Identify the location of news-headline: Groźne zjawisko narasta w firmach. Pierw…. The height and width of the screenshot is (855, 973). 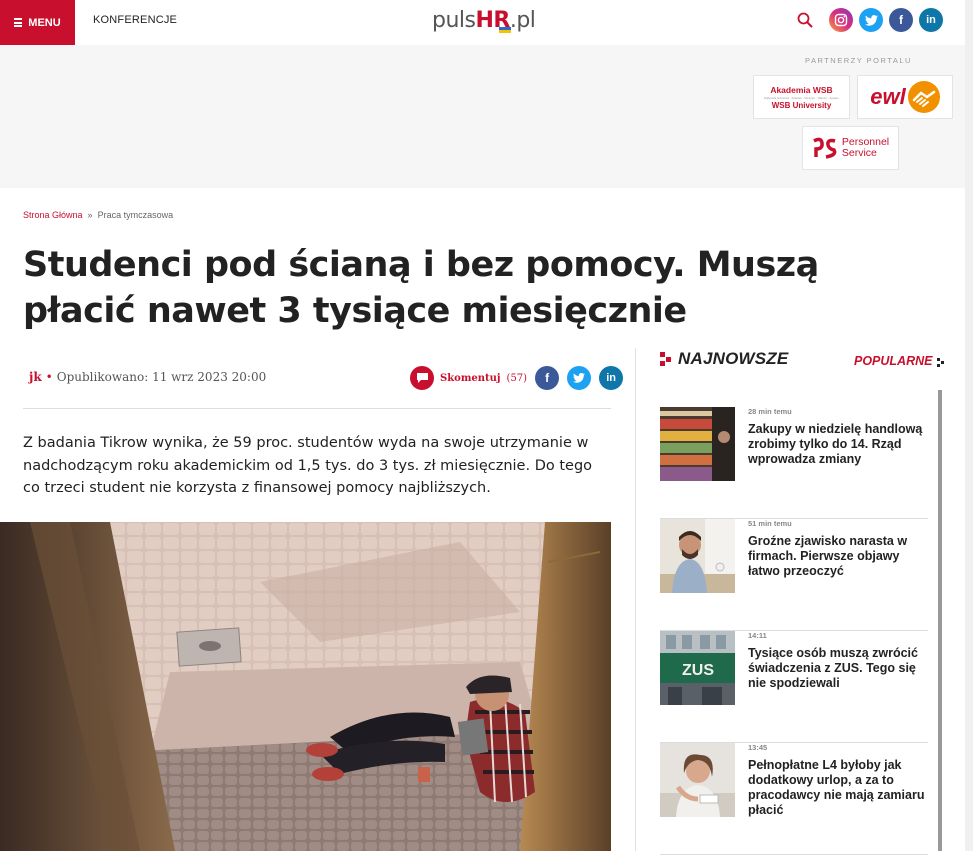
(839, 556).